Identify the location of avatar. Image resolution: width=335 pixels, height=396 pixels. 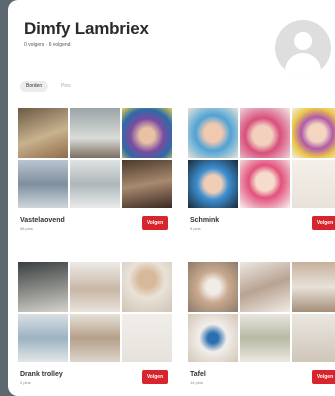
(303, 48).